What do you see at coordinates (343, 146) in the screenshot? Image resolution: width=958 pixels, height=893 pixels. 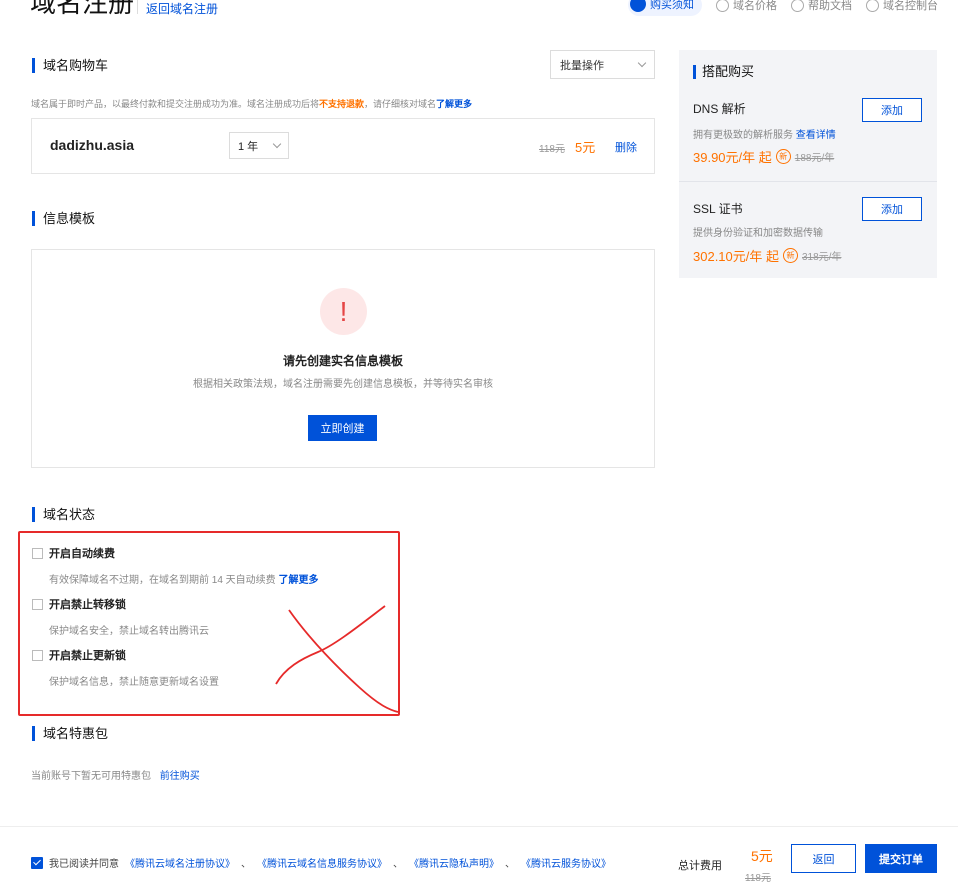 I see `cart-item: dadizhu.asia 1 年 118元 5元 删除` at bounding box center [343, 146].